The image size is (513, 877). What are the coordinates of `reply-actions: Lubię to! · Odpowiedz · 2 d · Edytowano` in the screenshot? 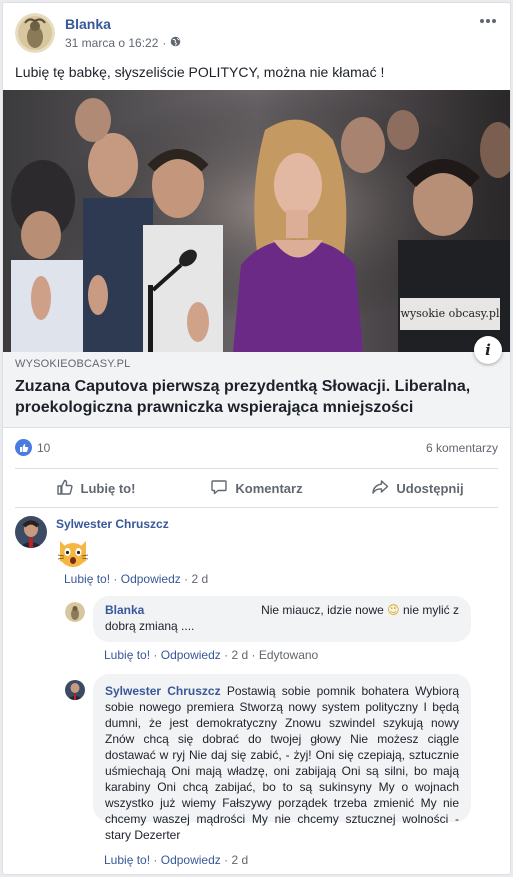 It's located at (211, 655).